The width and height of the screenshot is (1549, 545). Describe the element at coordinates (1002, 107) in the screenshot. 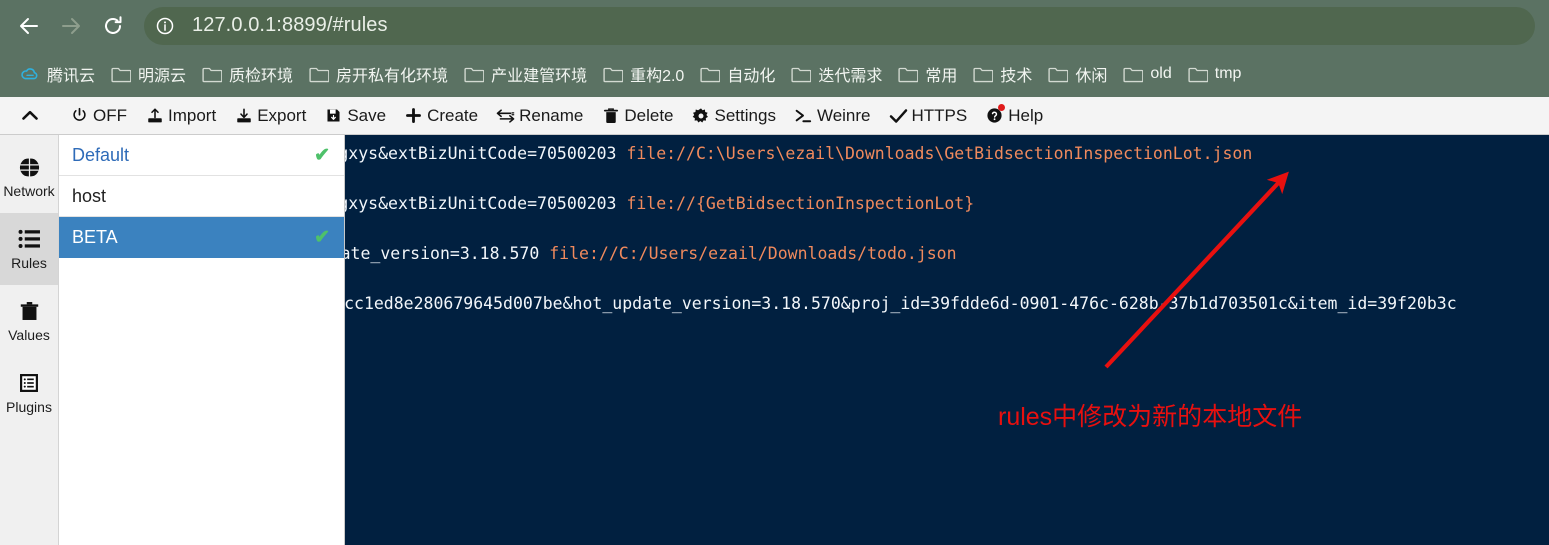

I see `help-notification-badge` at that location.